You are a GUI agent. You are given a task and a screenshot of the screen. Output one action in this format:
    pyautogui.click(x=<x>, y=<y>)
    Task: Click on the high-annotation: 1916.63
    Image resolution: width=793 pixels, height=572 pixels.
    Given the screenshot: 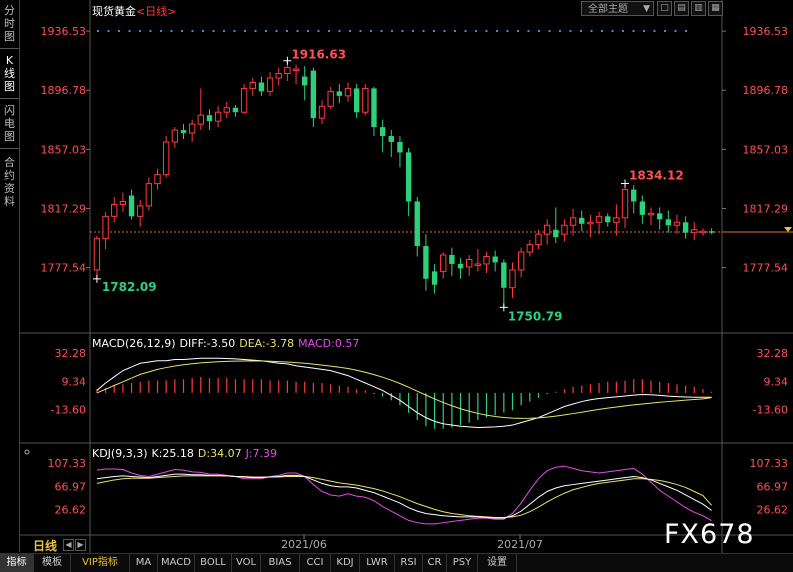 What is the action you would take?
    pyautogui.click(x=318, y=55)
    